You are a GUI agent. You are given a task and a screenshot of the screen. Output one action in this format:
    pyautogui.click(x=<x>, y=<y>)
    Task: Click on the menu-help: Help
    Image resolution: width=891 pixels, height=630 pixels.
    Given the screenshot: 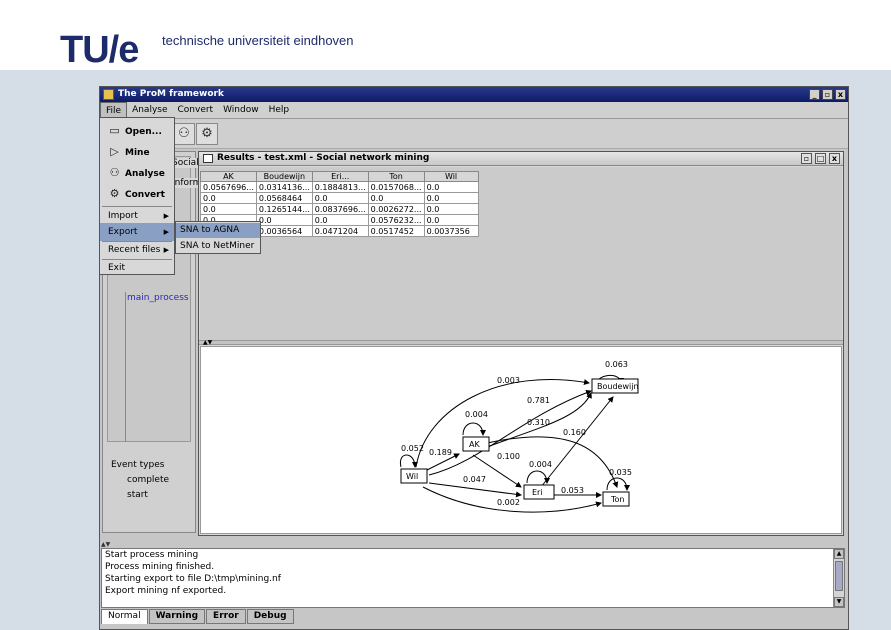 What is the action you would take?
    pyautogui.click(x=279, y=110)
    